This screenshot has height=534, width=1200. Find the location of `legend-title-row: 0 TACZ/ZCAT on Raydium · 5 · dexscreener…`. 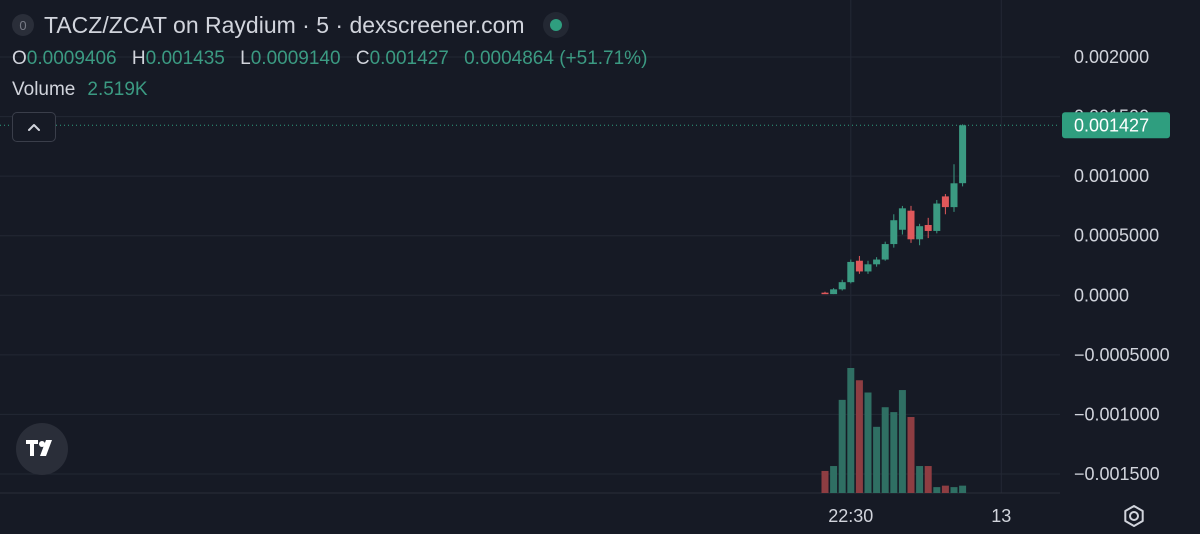

legend-title-row: 0 TACZ/ZCAT on Raydium · 5 · dexscreener… is located at coordinates (334, 25).